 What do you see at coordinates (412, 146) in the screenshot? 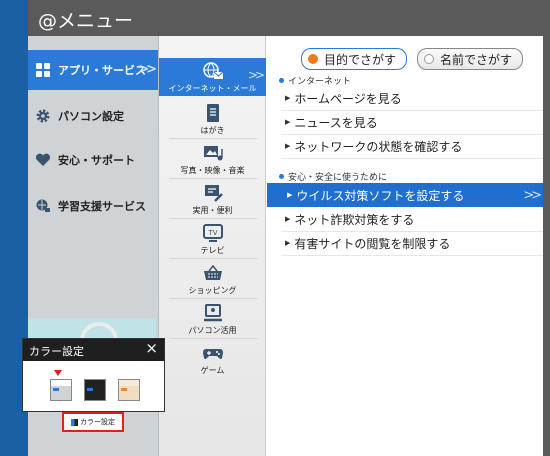
I see `item-check-network: ▶ ネットワークの状態を確認する` at bounding box center [412, 146].